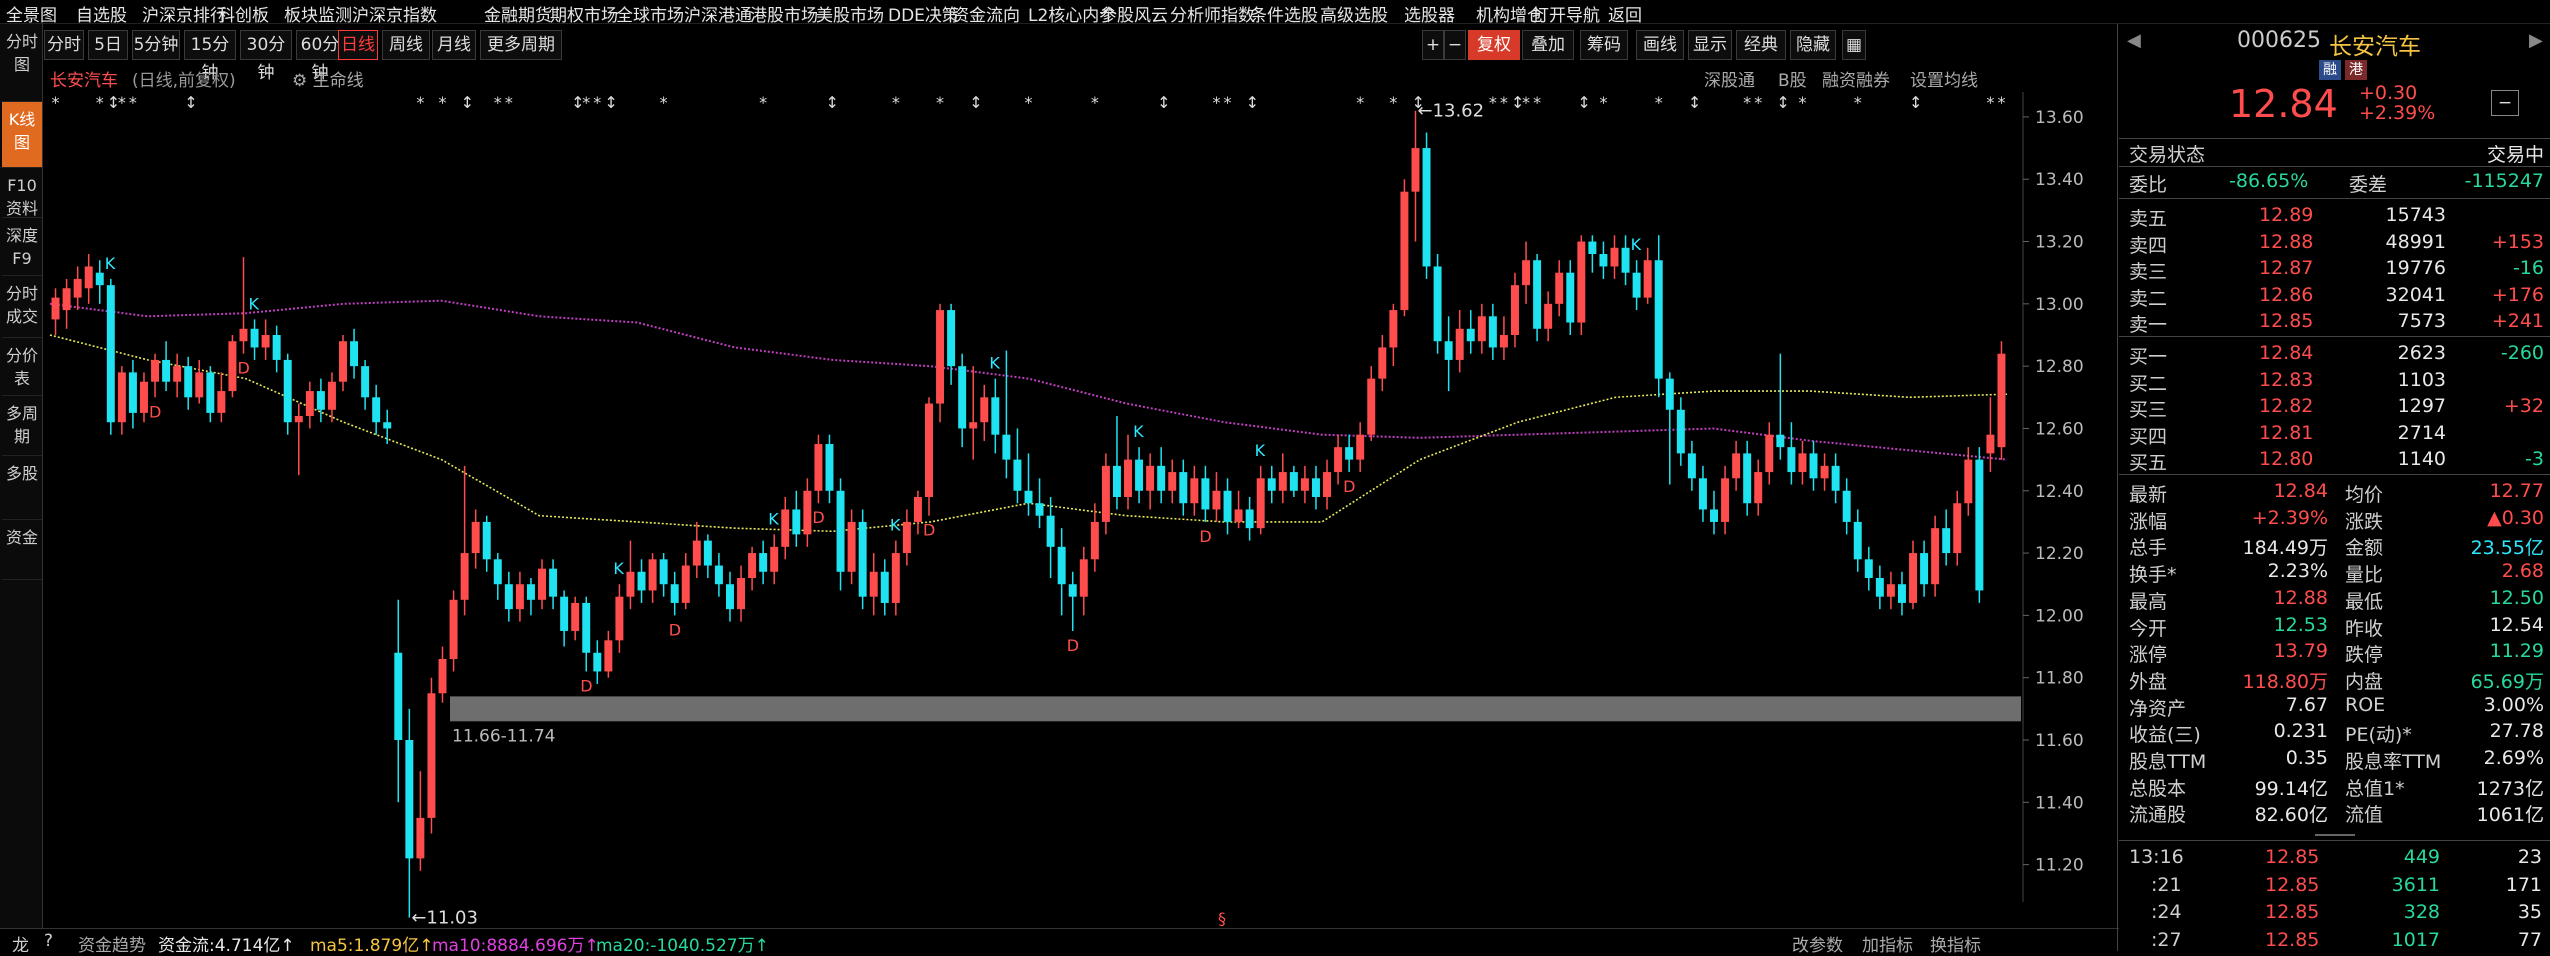  Describe the element at coordinates (2334, 434) in the screenshot. I see `bid-row: 买四 12.81 2714` at that location.